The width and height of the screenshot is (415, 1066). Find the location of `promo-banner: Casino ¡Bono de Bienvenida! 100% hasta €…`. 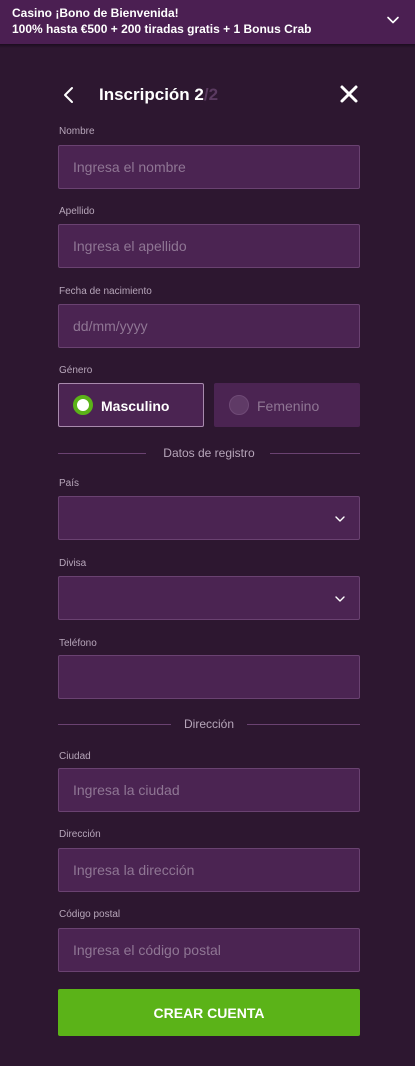

promo-banner: Casino ¡Bono de Bienvenida! 100% hasta €… is located at coordinates (207, 22).